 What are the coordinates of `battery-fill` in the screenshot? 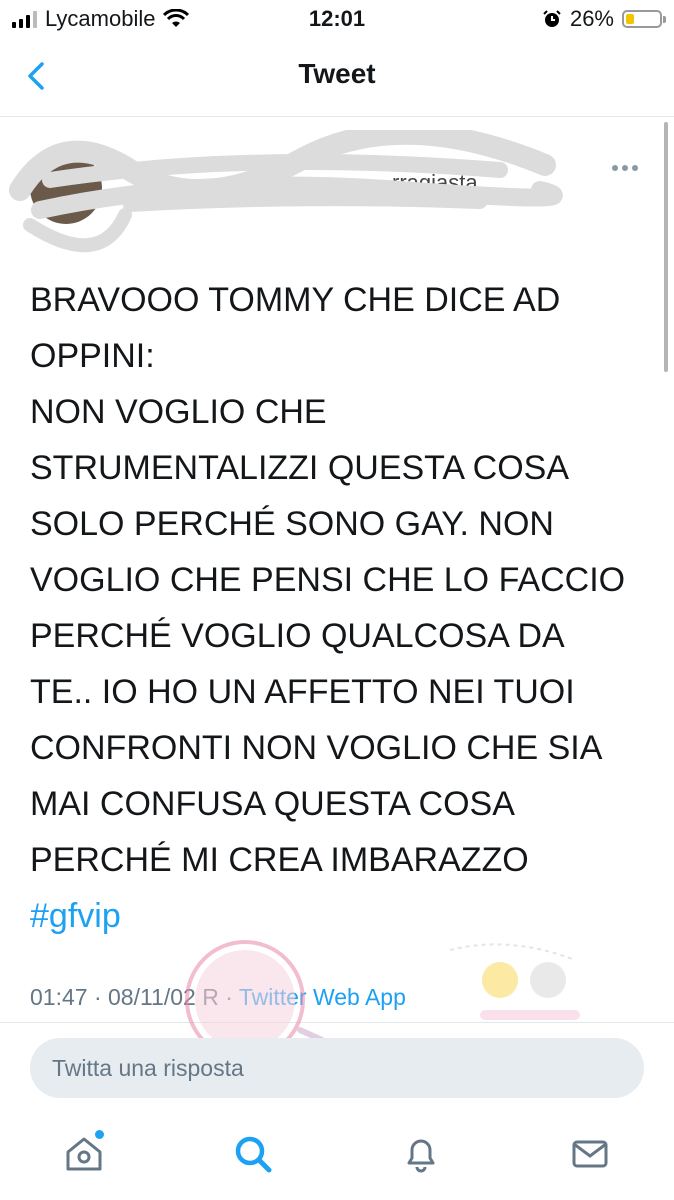 It's located at (630, 19).